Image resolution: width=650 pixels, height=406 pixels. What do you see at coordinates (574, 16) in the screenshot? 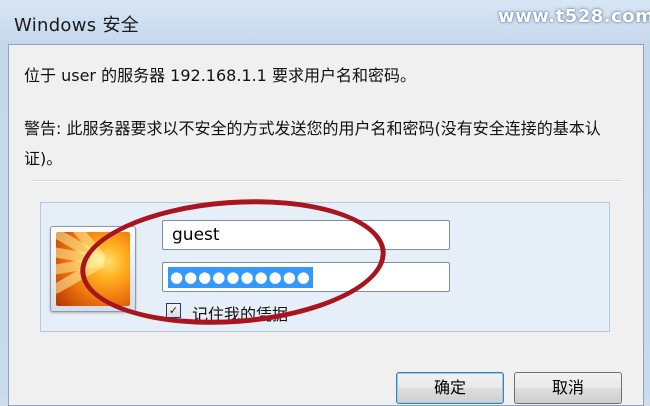
I see `watermark: www.t528.com` at bounding box center [574, 16].